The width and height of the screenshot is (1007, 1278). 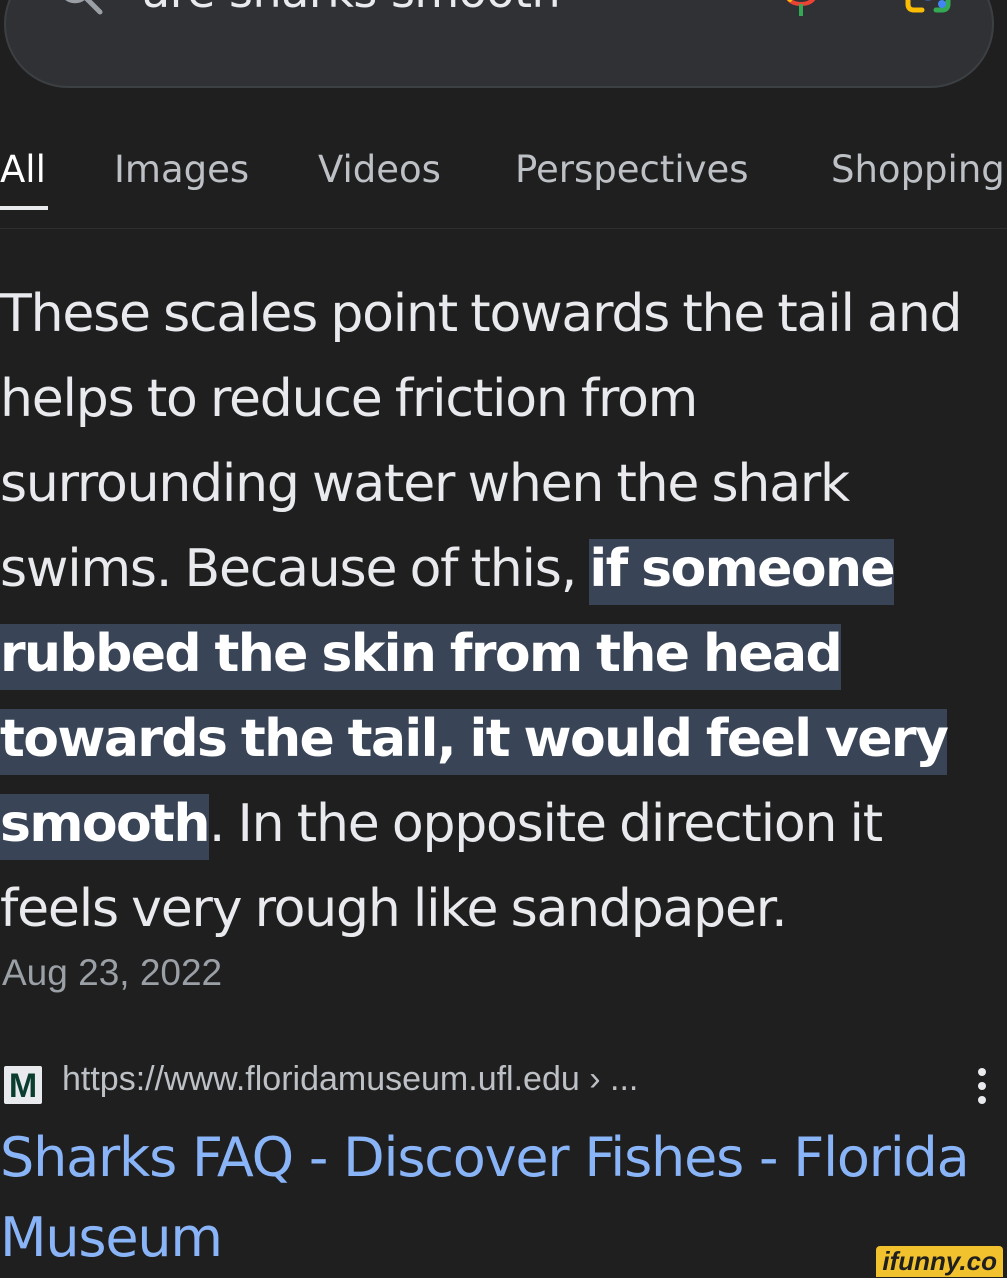 What do you see at coordinates (503, 188) in the screenshot?
I see `search-tabs: All Images Videos Perspectives Shopping` at bounding box center [503, 188].